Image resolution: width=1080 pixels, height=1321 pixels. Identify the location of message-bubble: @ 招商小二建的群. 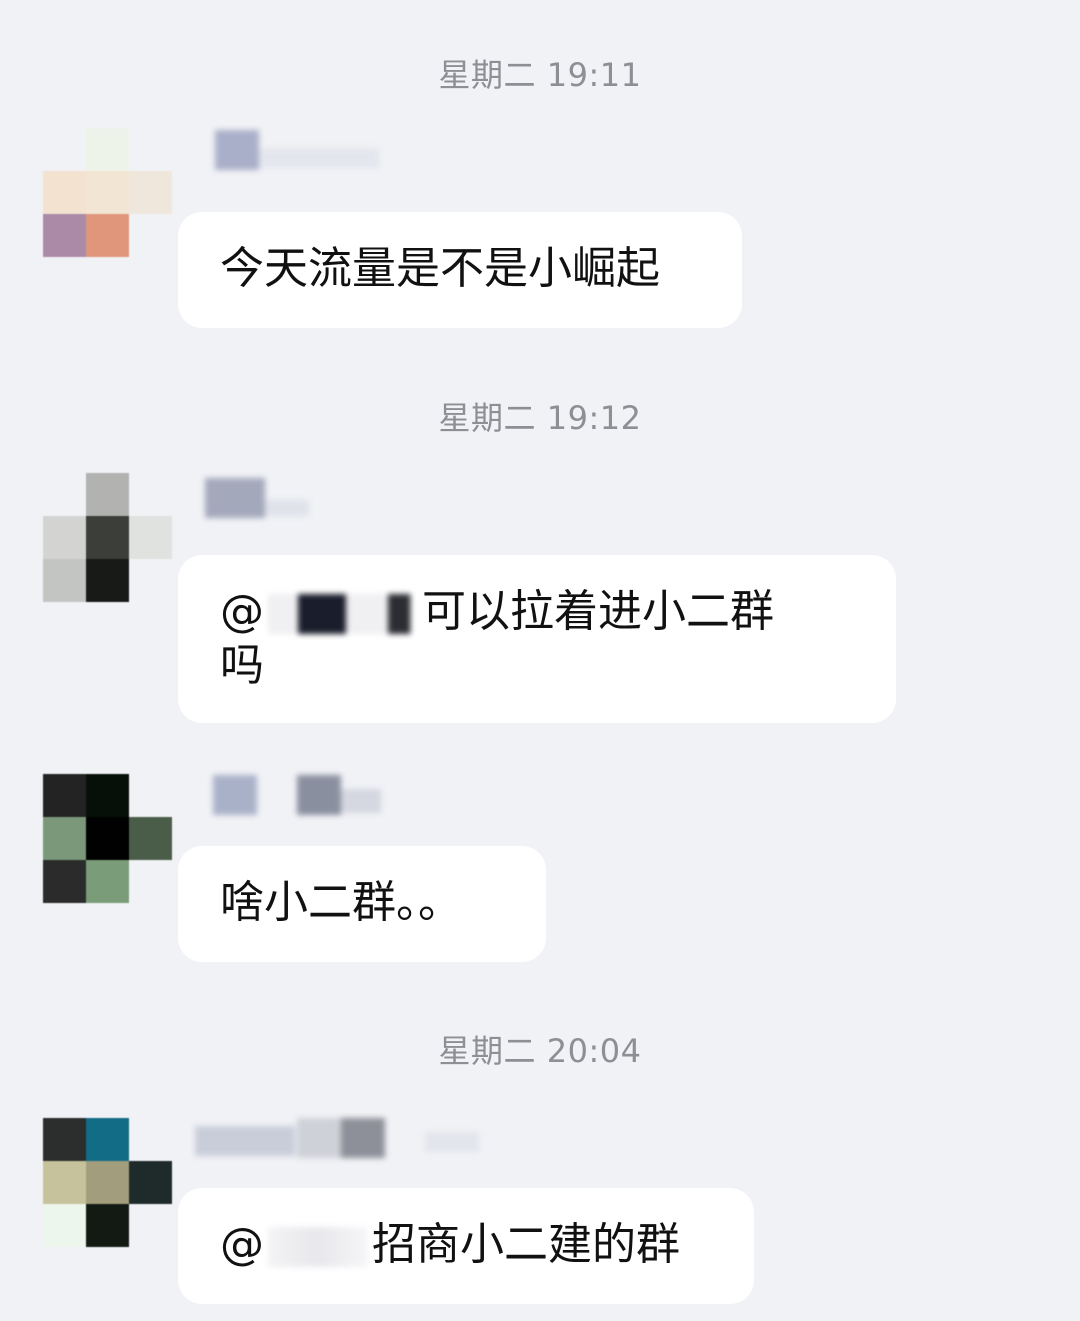
(466, 1246).